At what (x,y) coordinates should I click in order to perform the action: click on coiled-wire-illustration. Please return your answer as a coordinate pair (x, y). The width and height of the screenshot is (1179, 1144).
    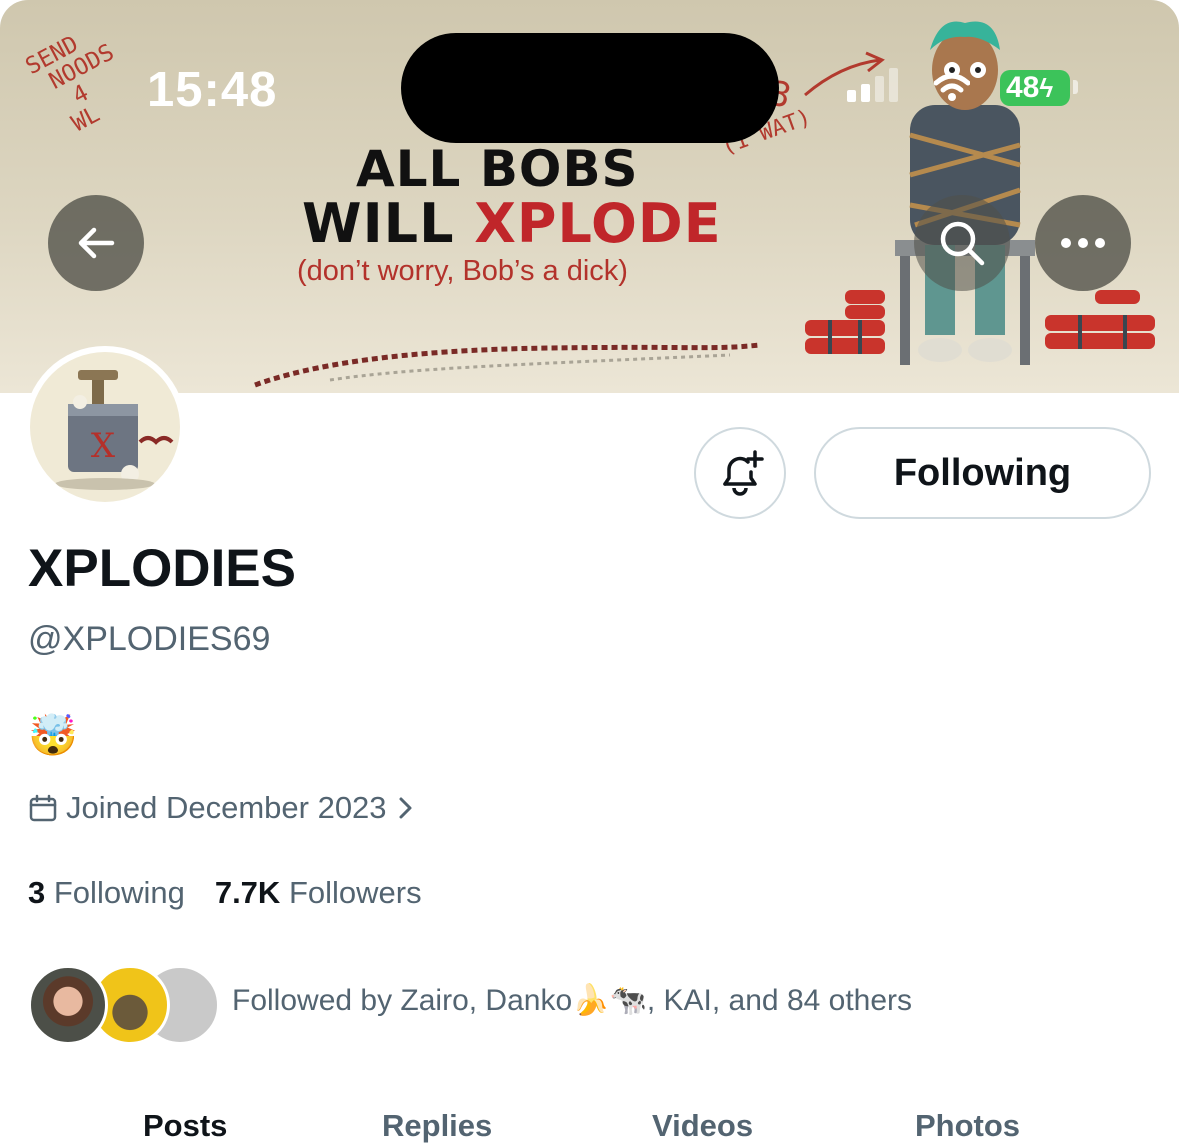
    Looking at the image, I should click on (507, 365).